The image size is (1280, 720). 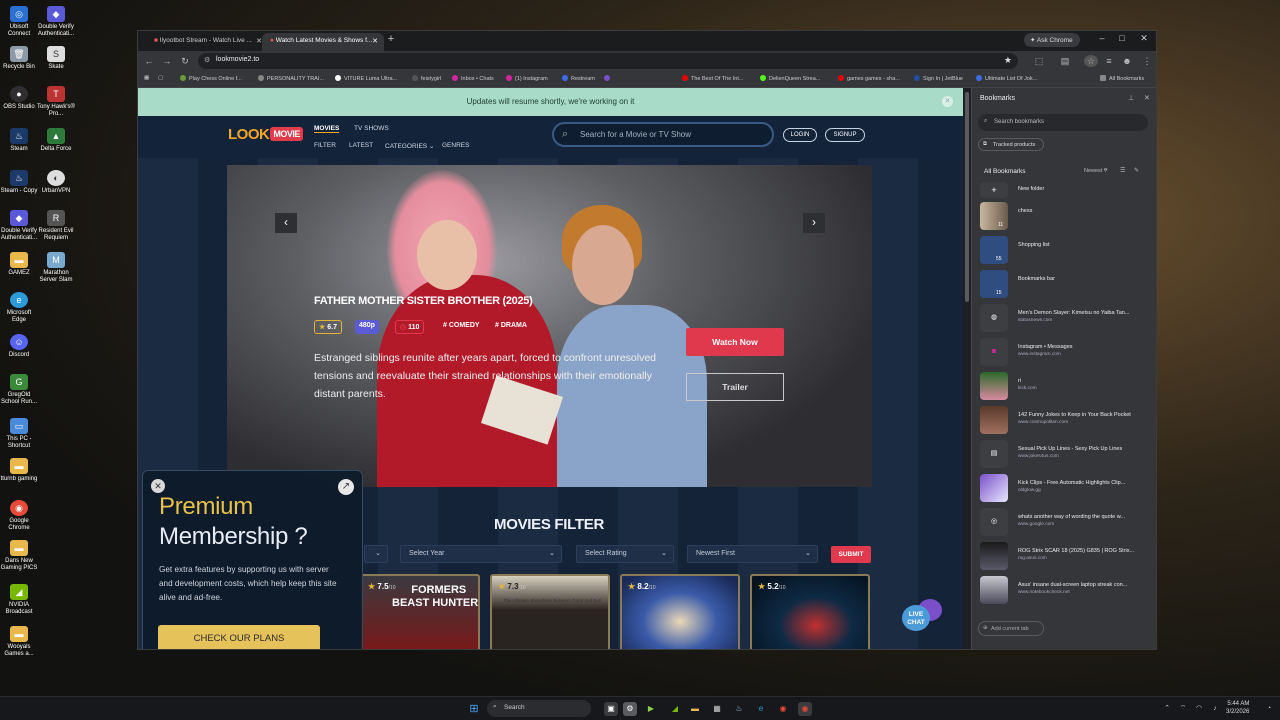 I want to click on folder-bookmarks-bar: 15 Bookmarks bar, so click(x=1066, y=284).